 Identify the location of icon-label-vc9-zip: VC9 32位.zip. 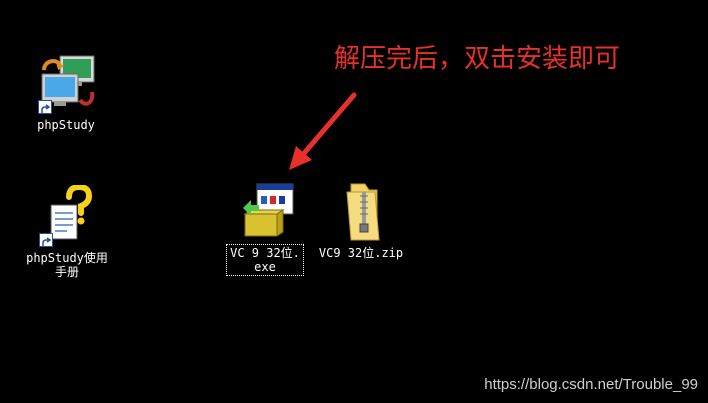
(361, 253).